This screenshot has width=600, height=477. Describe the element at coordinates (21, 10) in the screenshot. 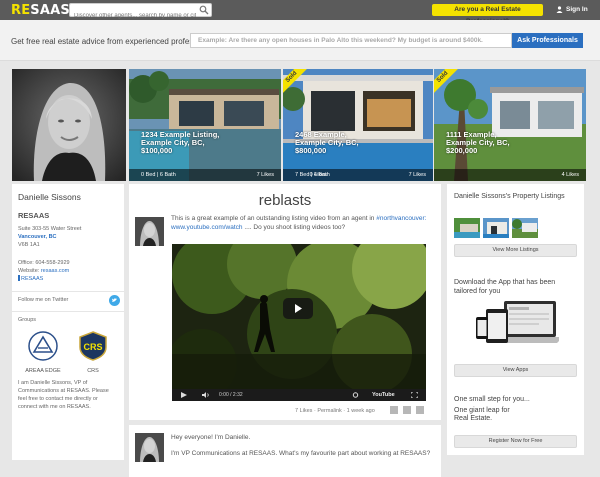

I see `logo-re-text: RE` at that location.